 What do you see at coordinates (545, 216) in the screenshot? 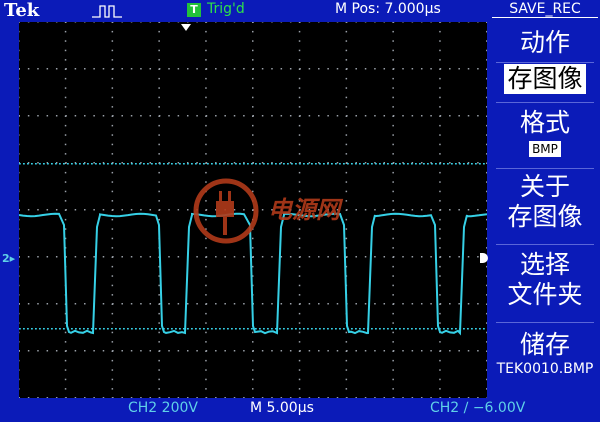
I see `menu-item-label: 存图像` at bounding box center [545, 216].